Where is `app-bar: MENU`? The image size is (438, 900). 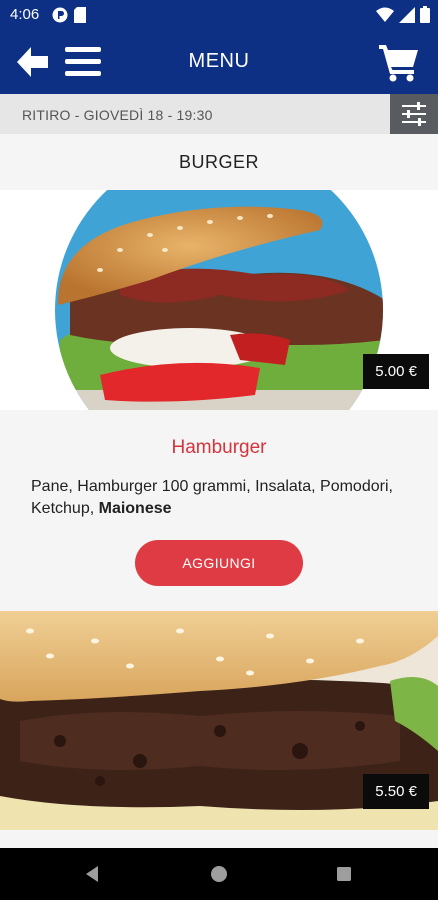 app-bar: MENU is located at coordinates (219, 62).